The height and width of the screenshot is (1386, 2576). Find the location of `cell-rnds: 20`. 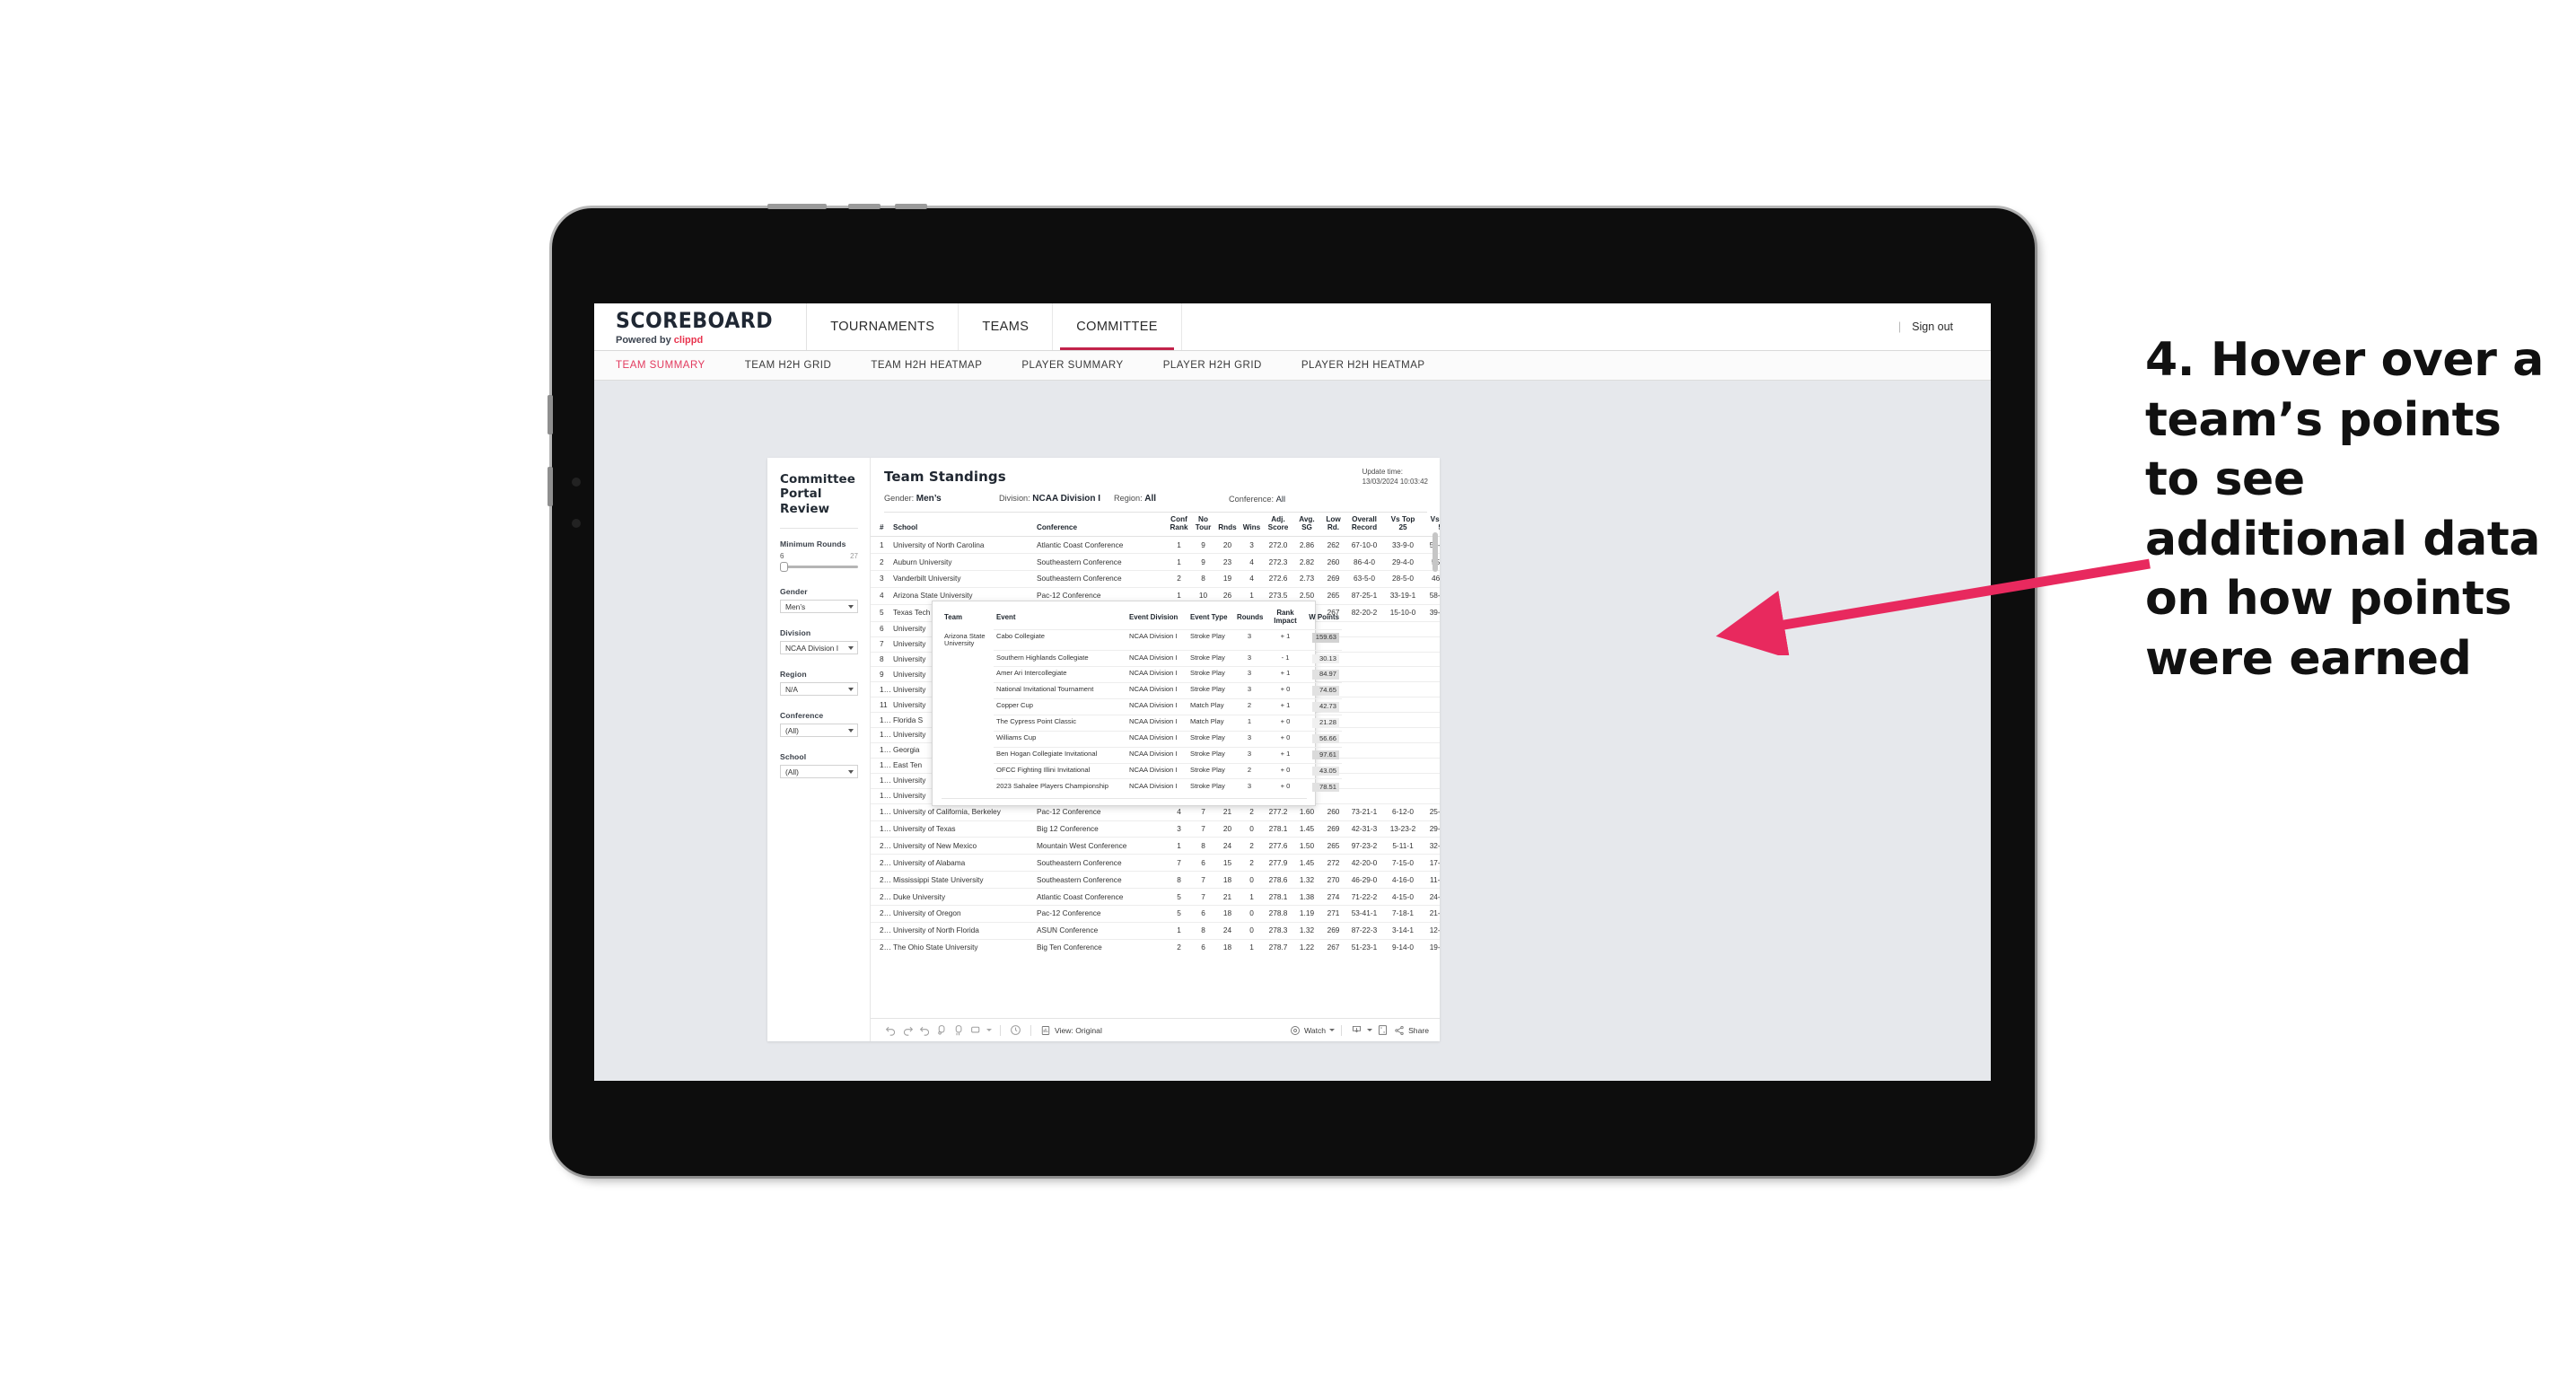

cell-rnds: 20 is located at coordinates (1227, 829).